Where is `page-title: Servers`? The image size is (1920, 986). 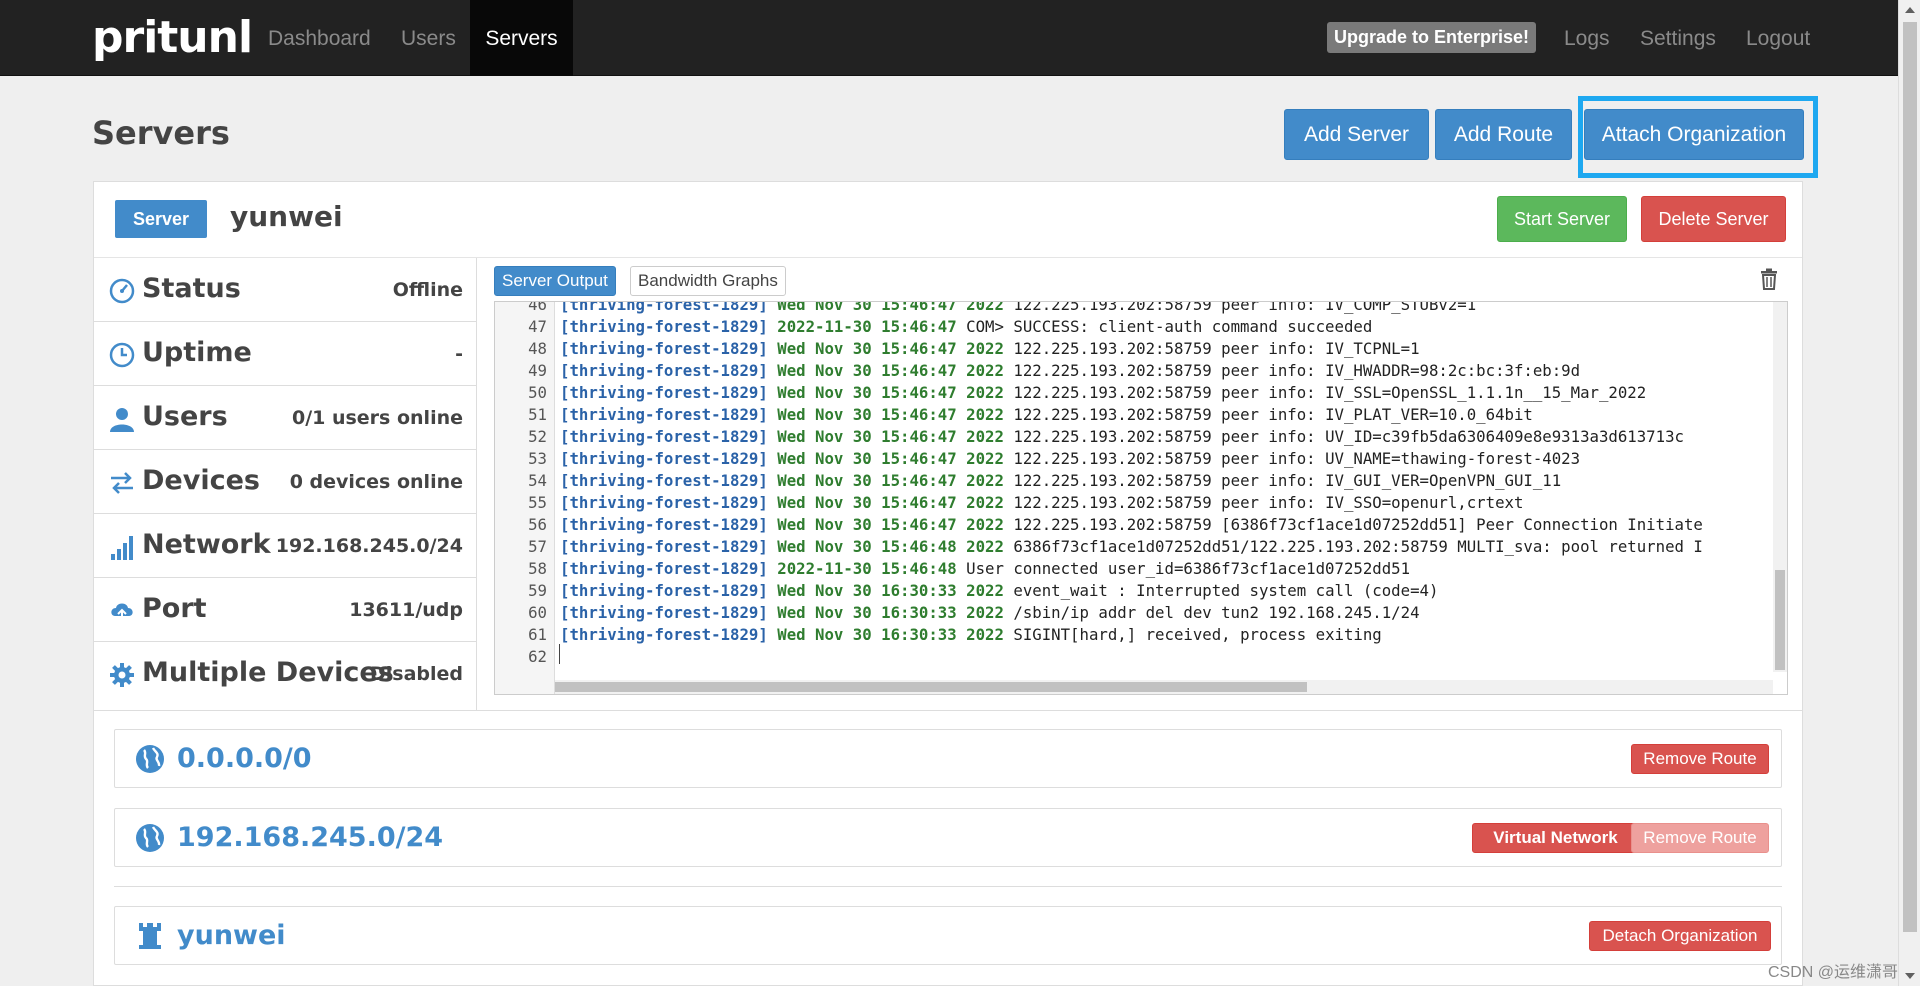
page-title: Servers is located at coordinates (161, 133).